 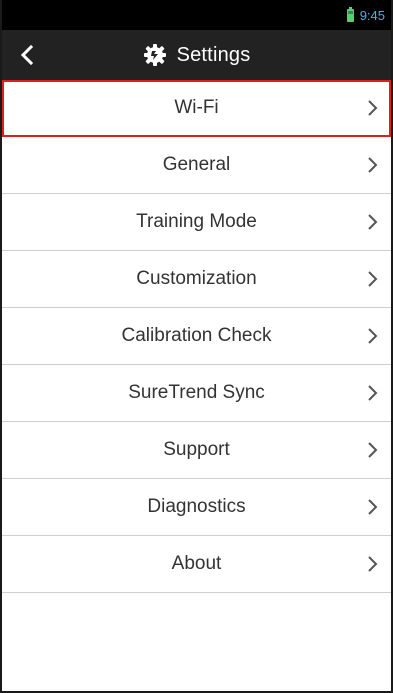 I want to click on menu-item-label: Calibration Check, so click(x=196, y=335).